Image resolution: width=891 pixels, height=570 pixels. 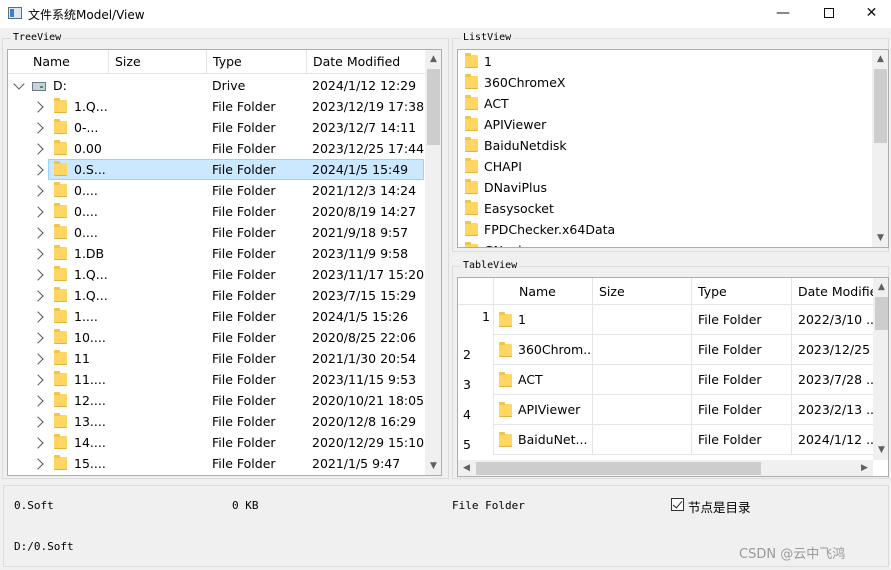 I want to click on list-item: ACT, so click(x=664, y=103).